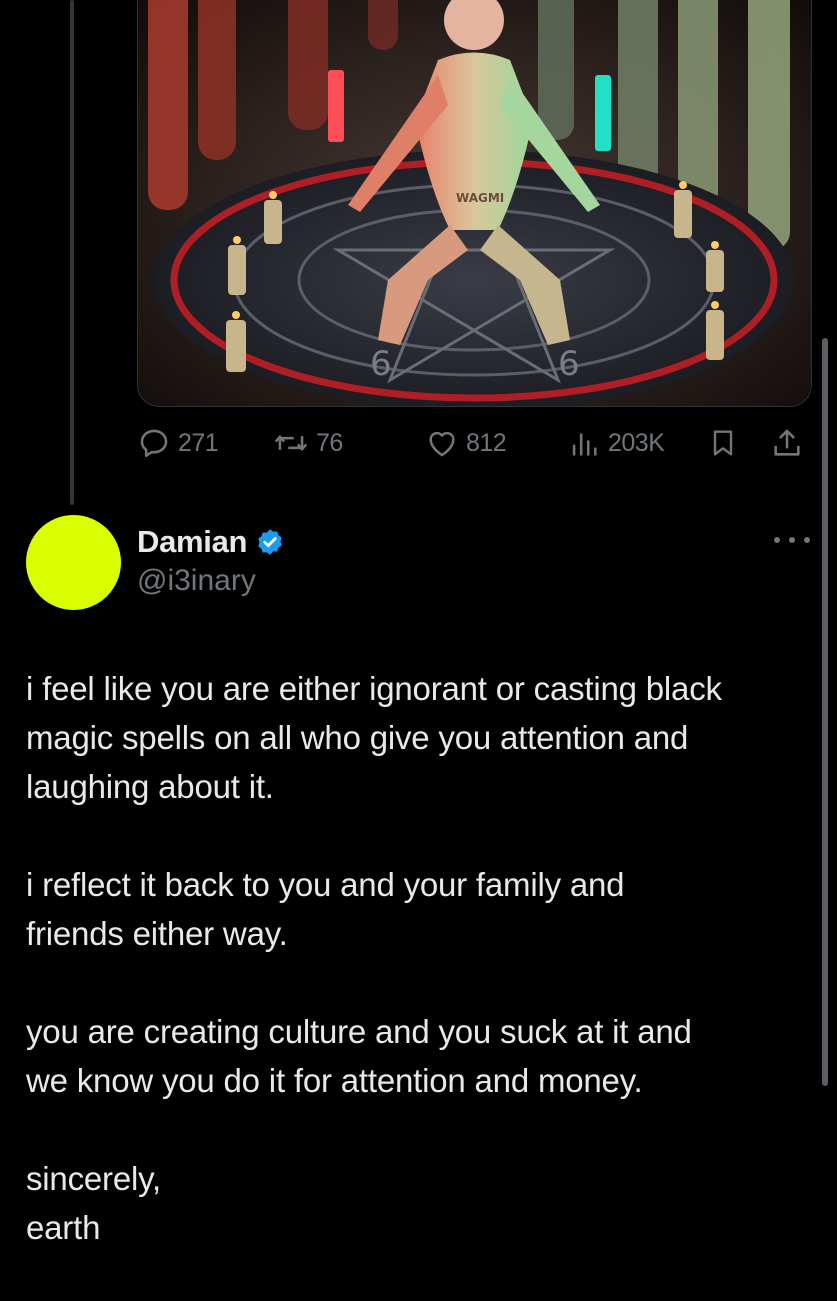  I want to click on like-button: 812, so click(466, 443).